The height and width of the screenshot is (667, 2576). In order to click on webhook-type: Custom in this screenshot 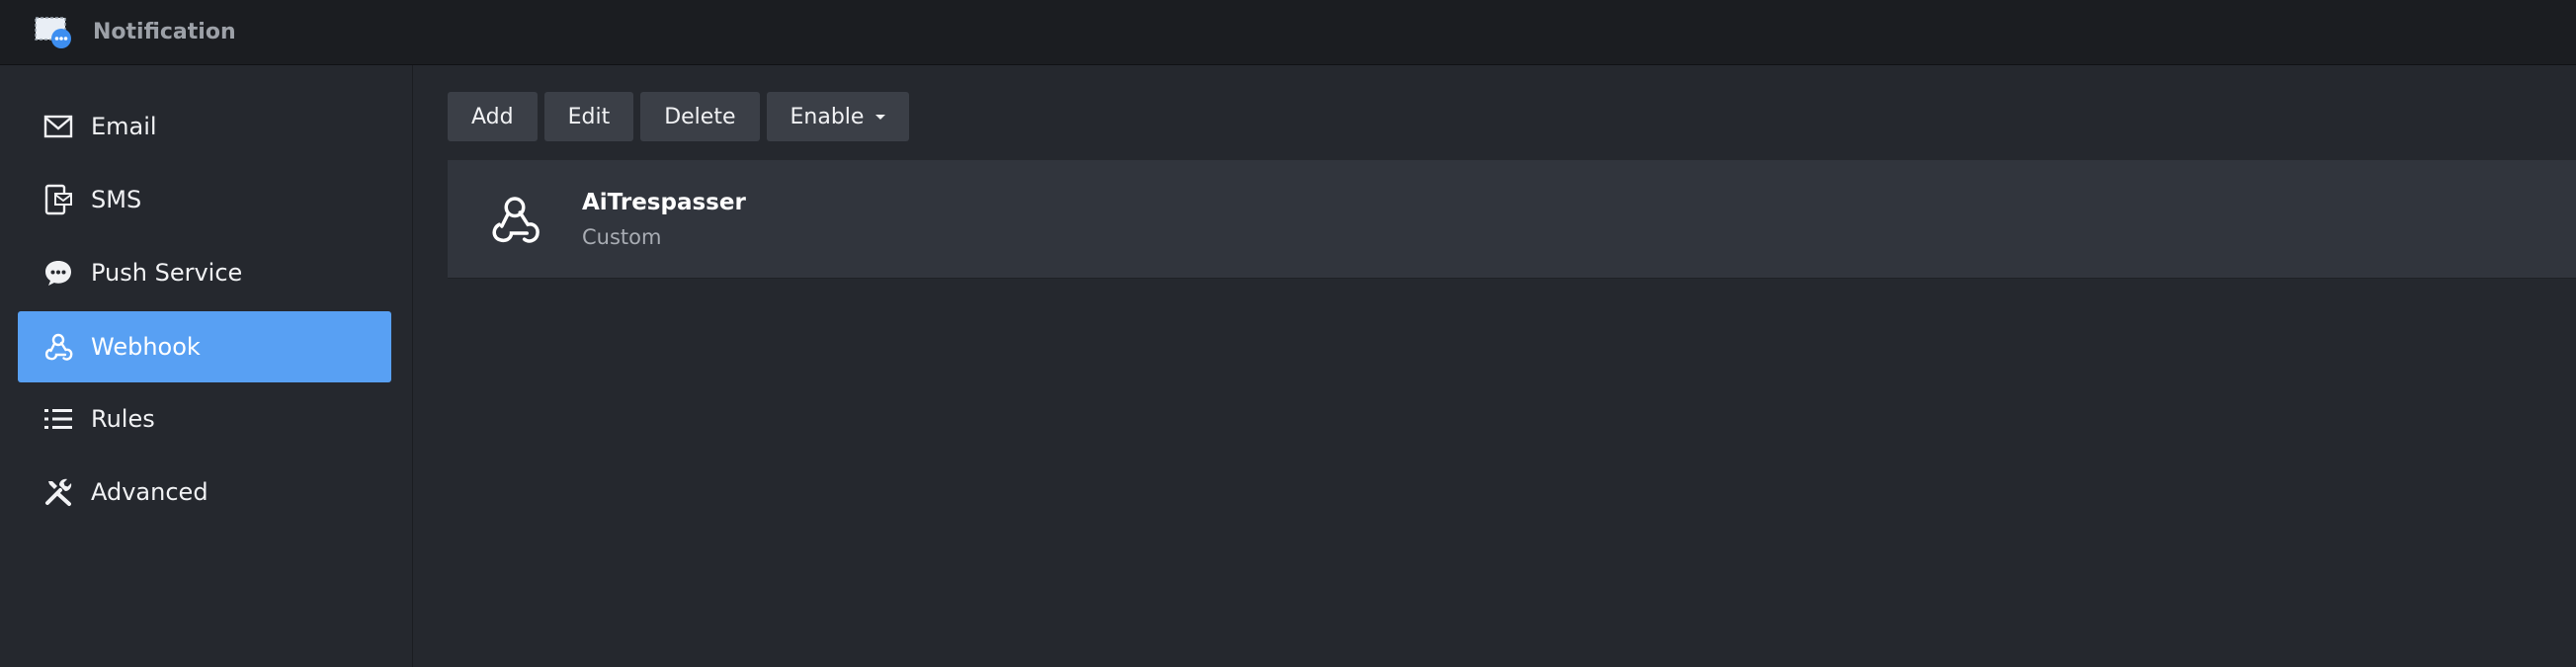, I will do `click(622, 237)`.